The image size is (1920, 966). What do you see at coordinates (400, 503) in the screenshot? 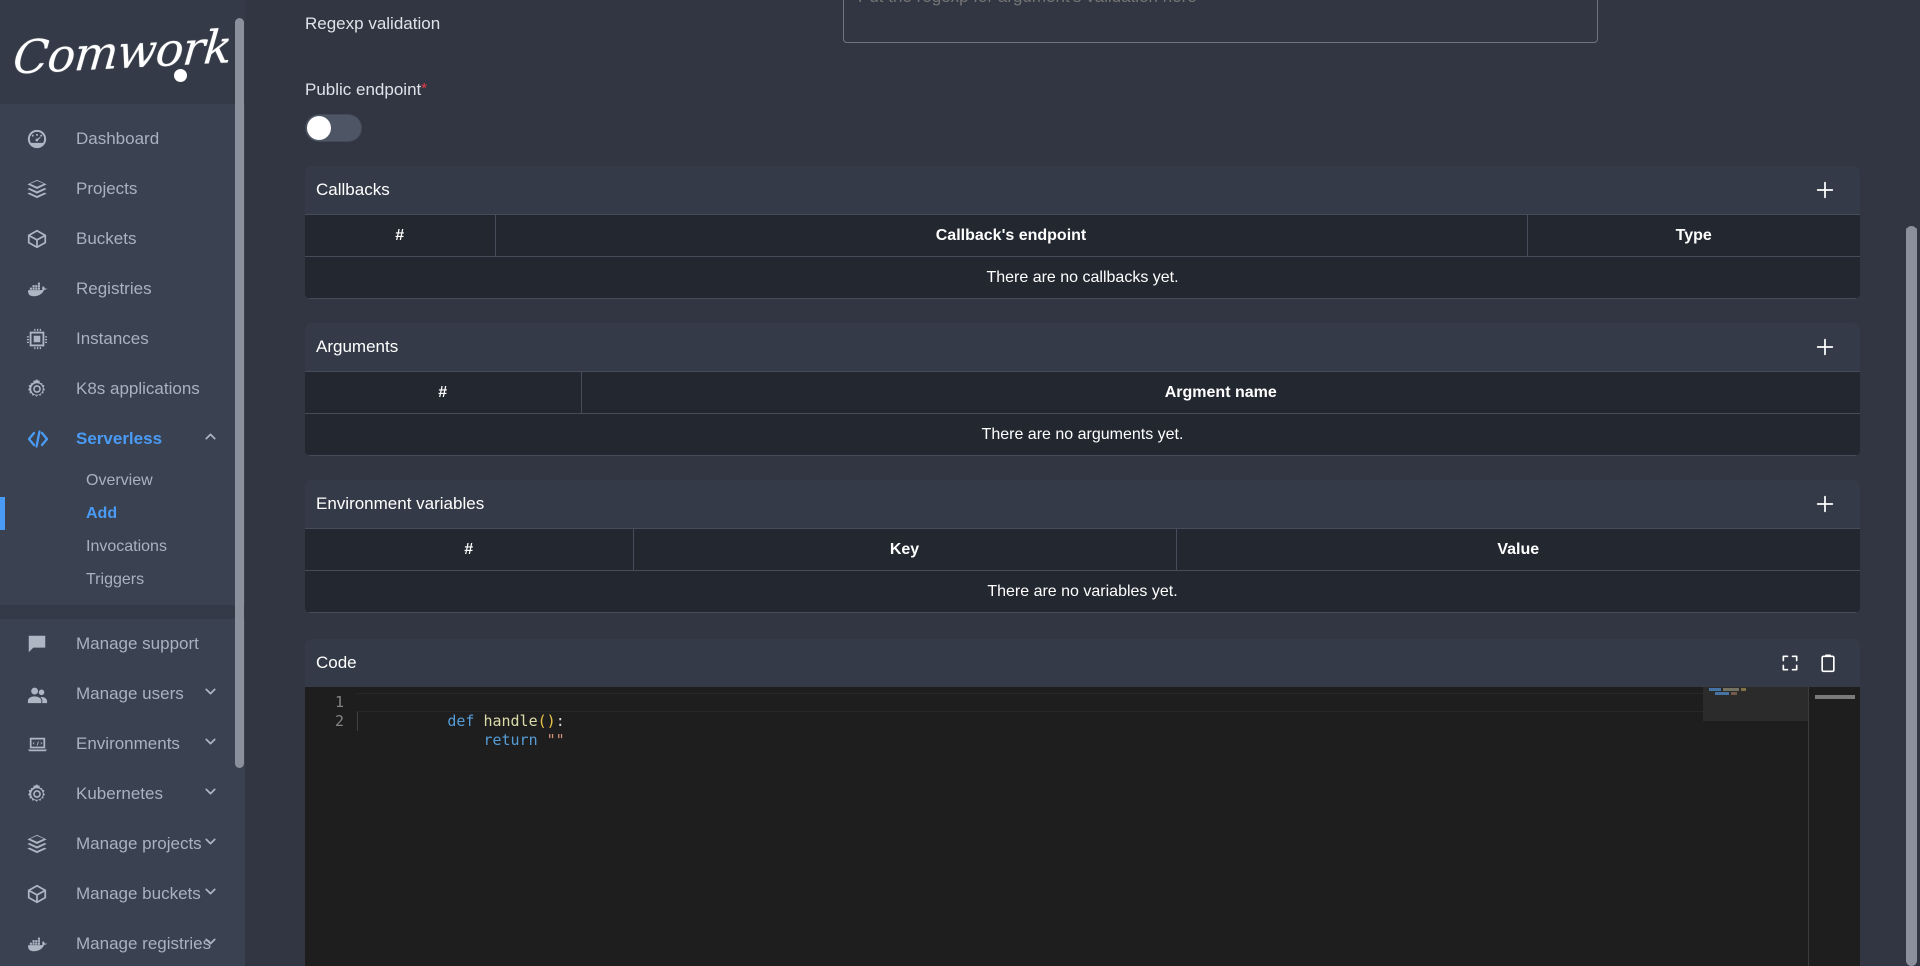
I see `environment-variables-title: Environment variables` at bounding box center [400, 503].